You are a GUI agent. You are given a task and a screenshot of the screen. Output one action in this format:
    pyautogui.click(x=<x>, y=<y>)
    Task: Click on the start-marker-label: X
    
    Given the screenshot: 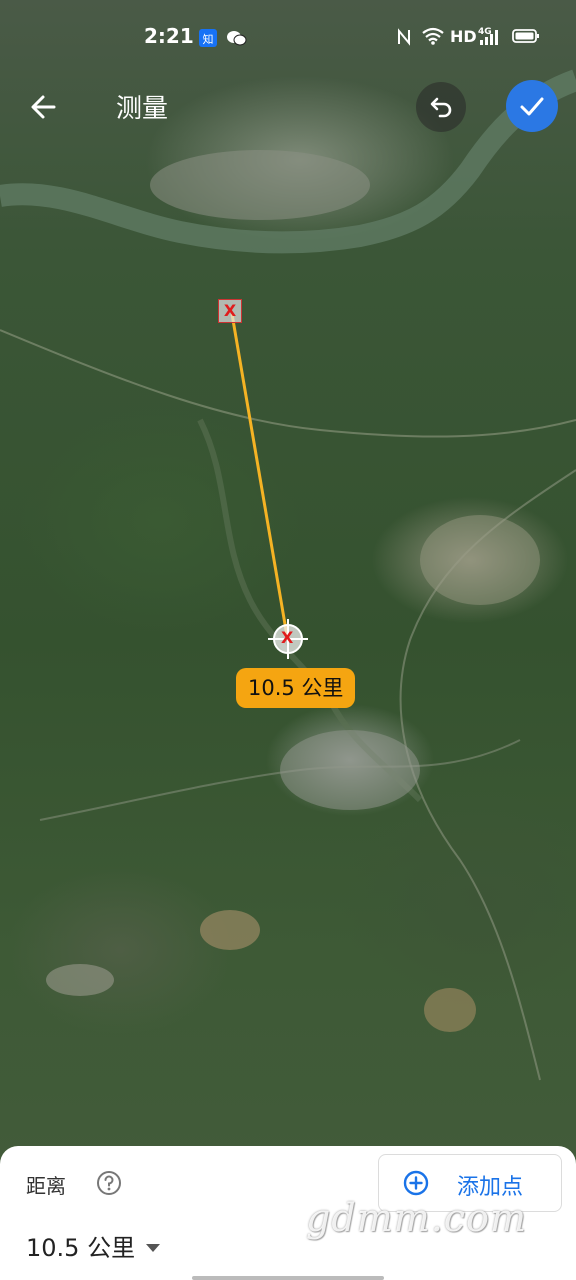 What is the action you would take?
    pyautogui.click(x=230, y=310)
    